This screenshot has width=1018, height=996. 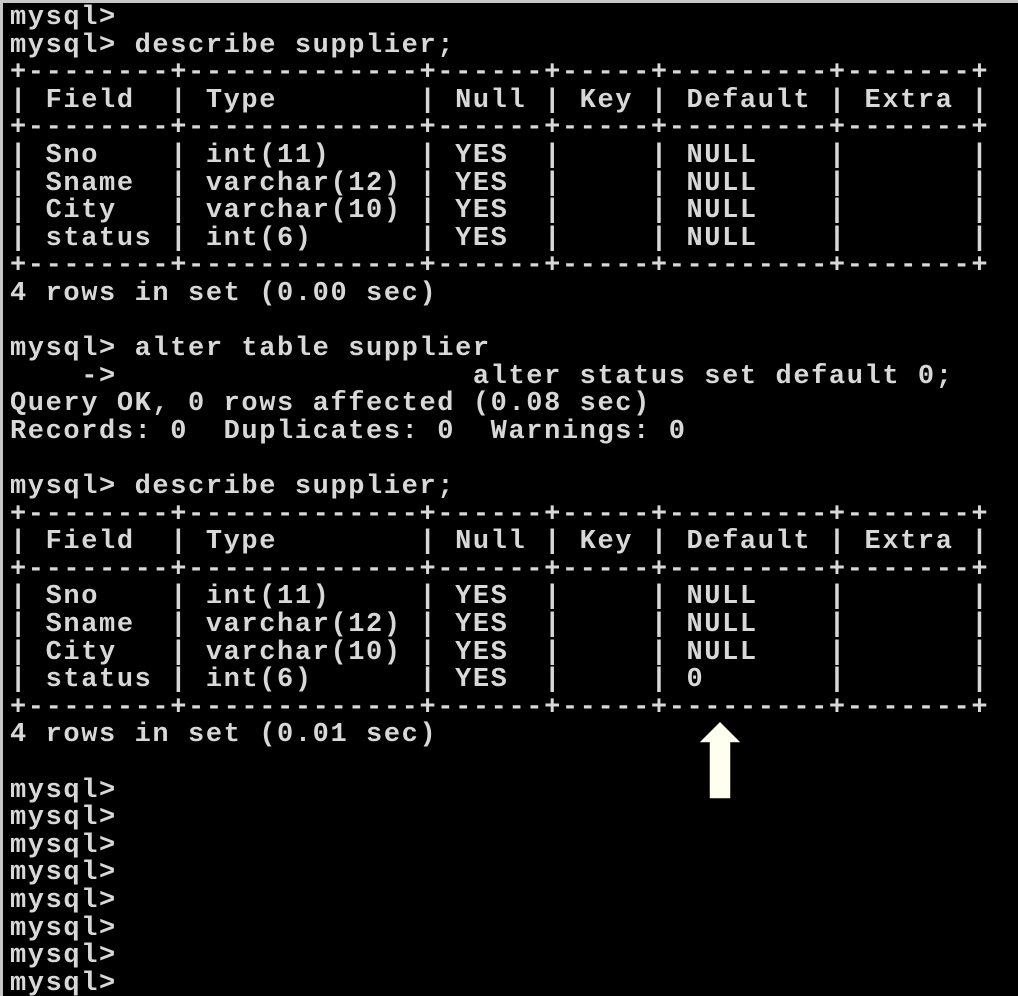 What do you see at coordinates (224, 735) in the screenshot?
I see `console-line: 4 rows in set (0.01 sec)` at bounding box center [224, 735].